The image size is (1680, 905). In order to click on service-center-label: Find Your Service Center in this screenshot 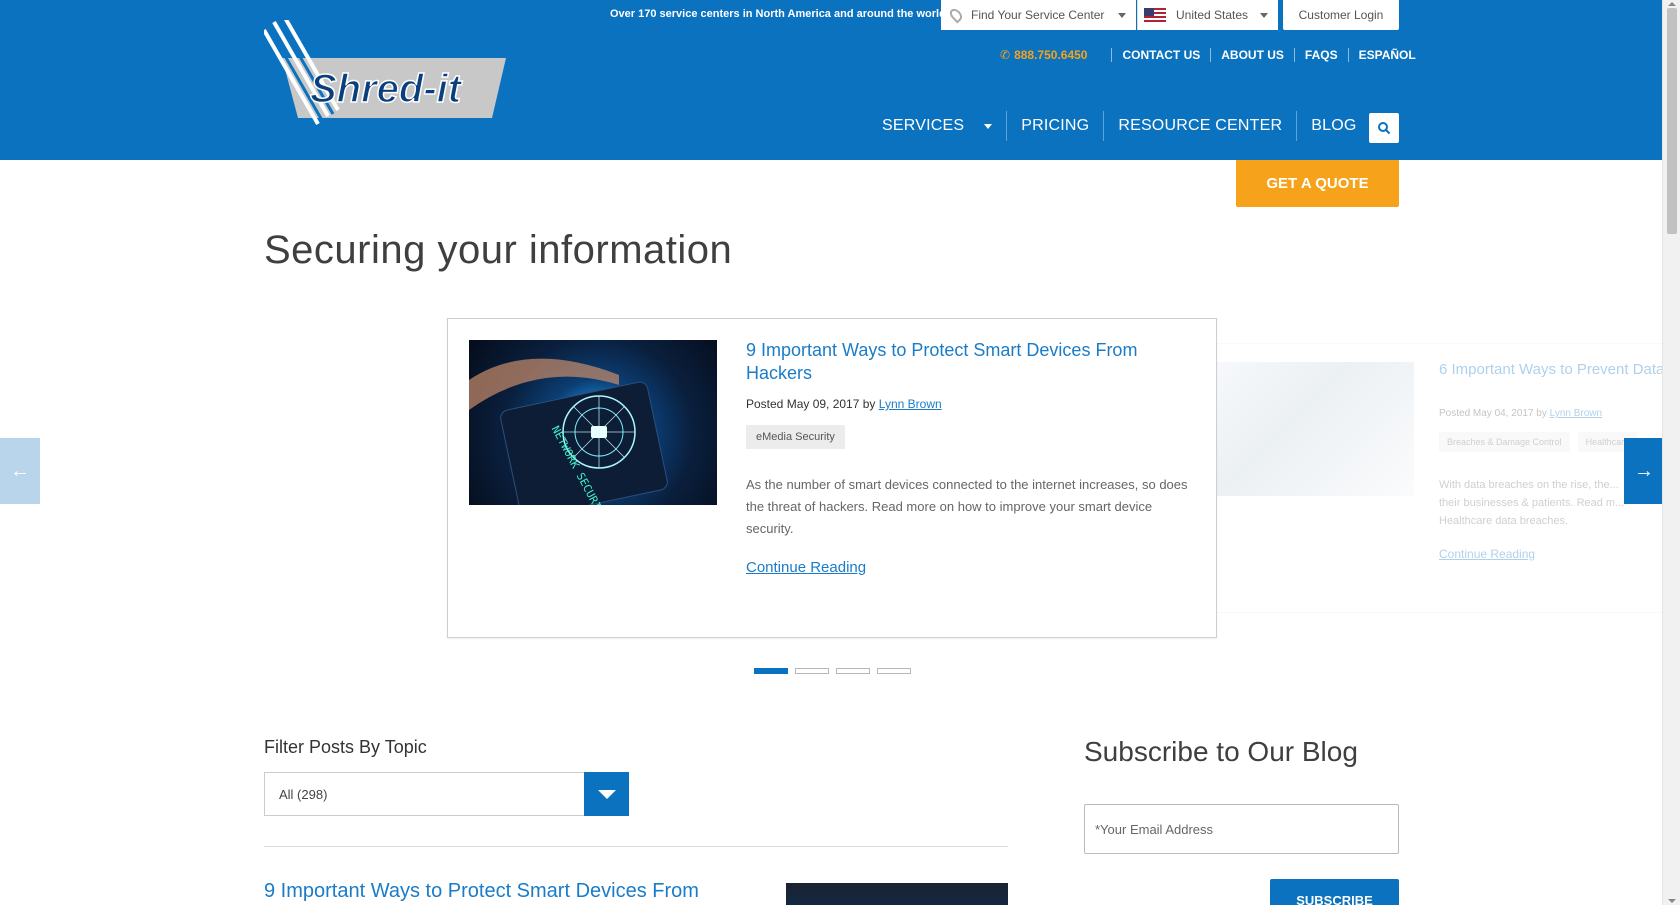, I will do `click(1038, 15)`.